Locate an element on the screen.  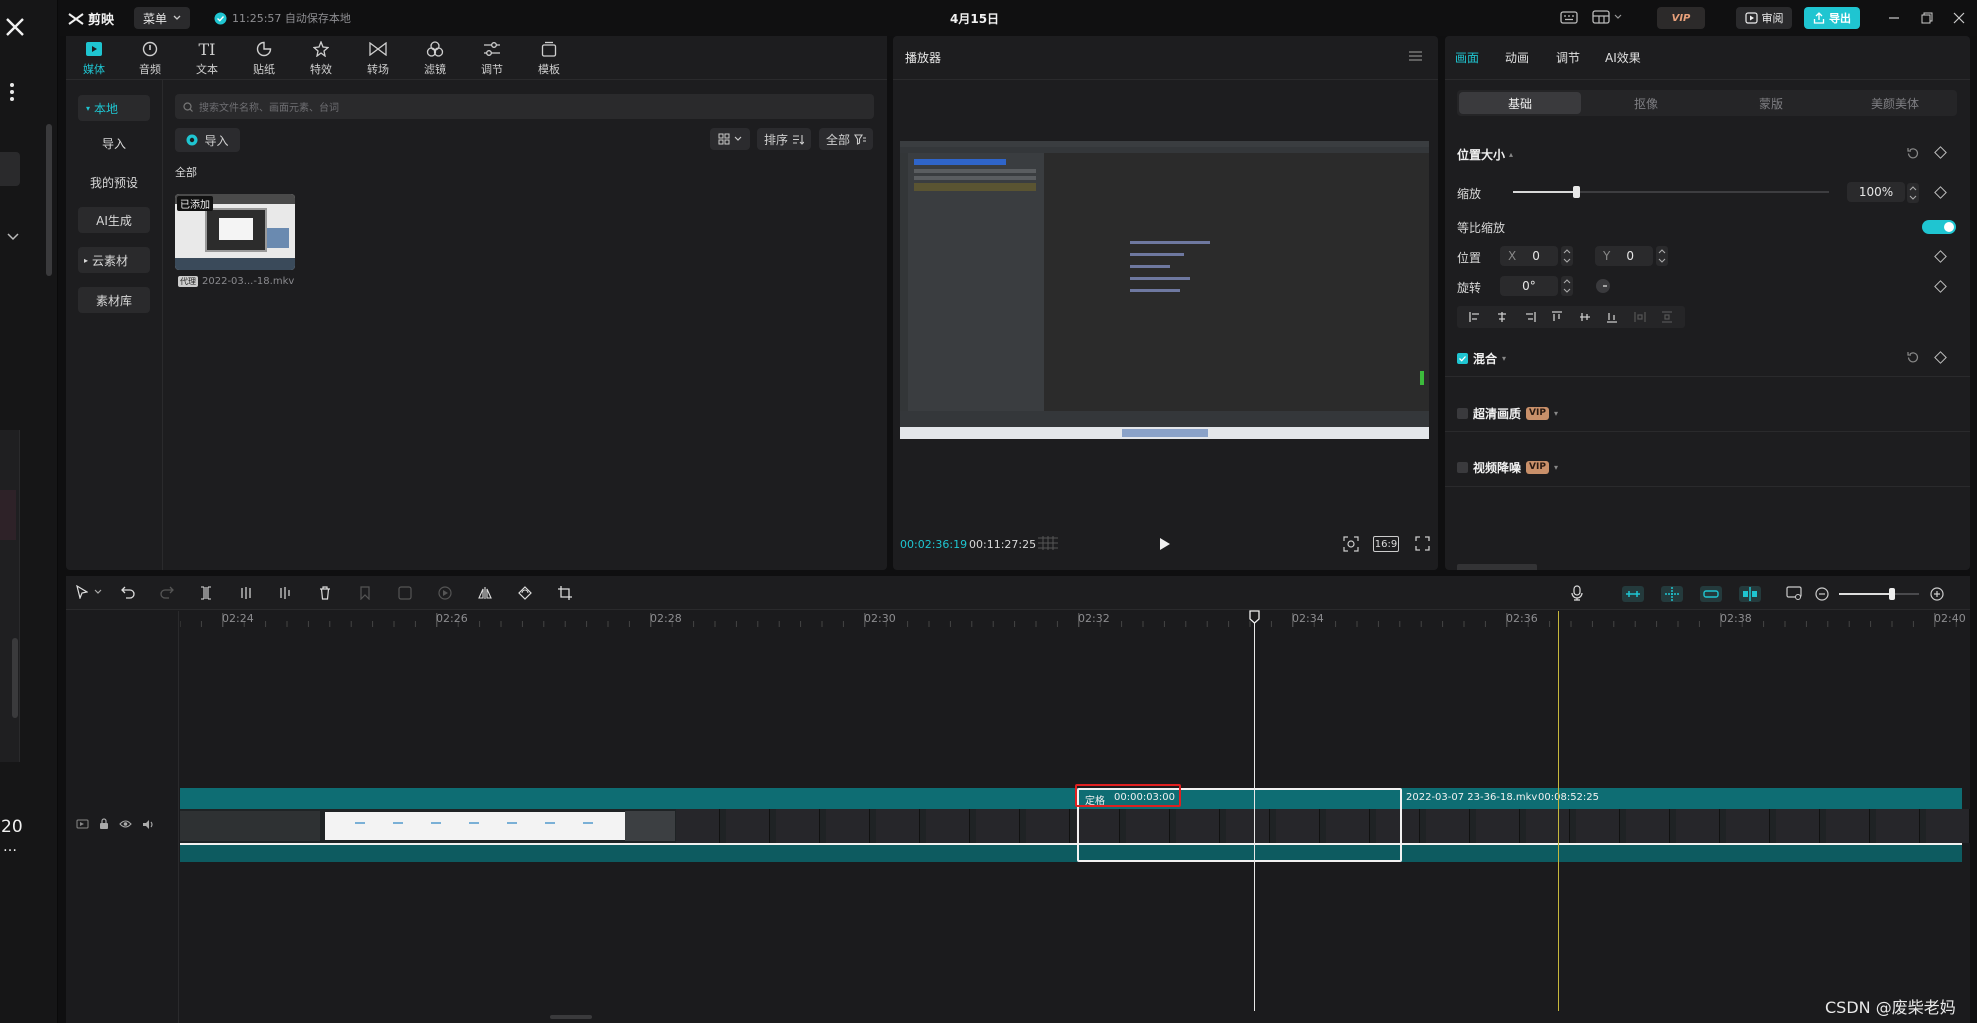
review-button: 审阅 is located at coordinates (1764, 18).